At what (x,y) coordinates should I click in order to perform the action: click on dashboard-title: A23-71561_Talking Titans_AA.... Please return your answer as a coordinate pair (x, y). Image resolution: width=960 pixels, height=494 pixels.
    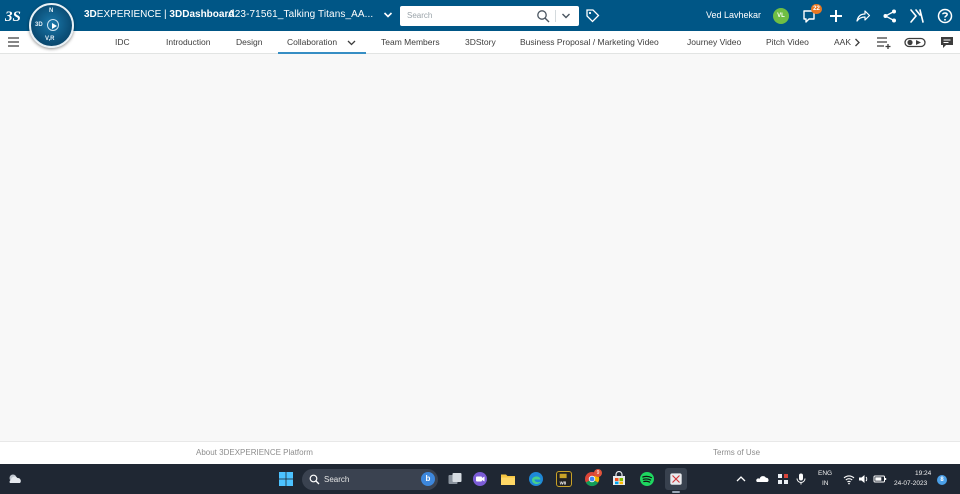
    Looking at the image, I should click on (300, 14).